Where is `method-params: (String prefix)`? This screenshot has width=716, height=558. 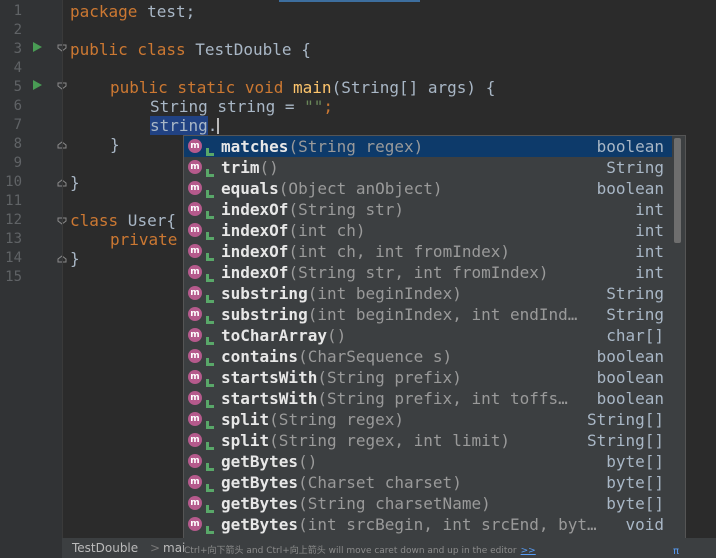
method-params: (String prefix) is located at coordinates (389, 377).